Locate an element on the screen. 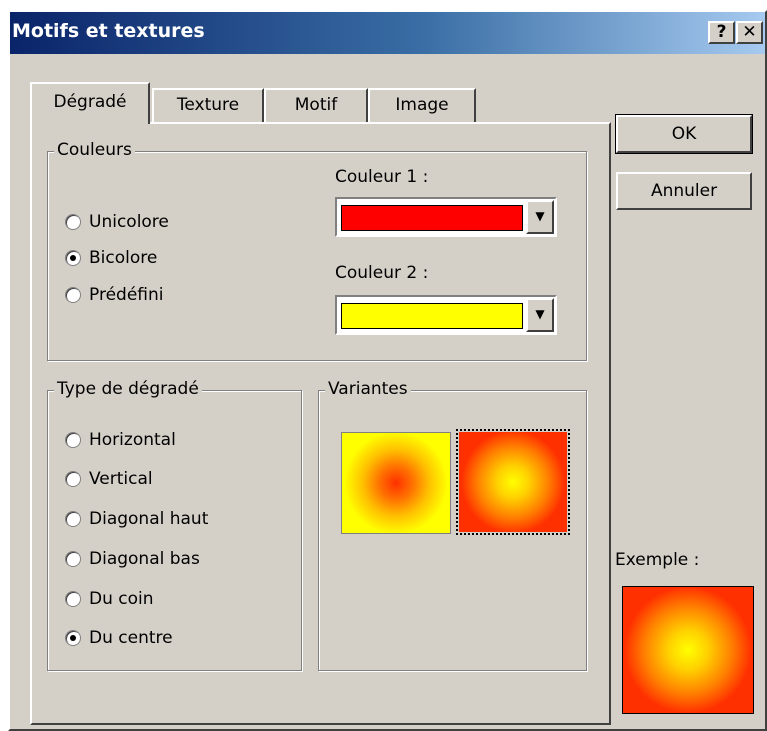  couleur1-label: Couleur 1 : is located at coordinates (382, 177).